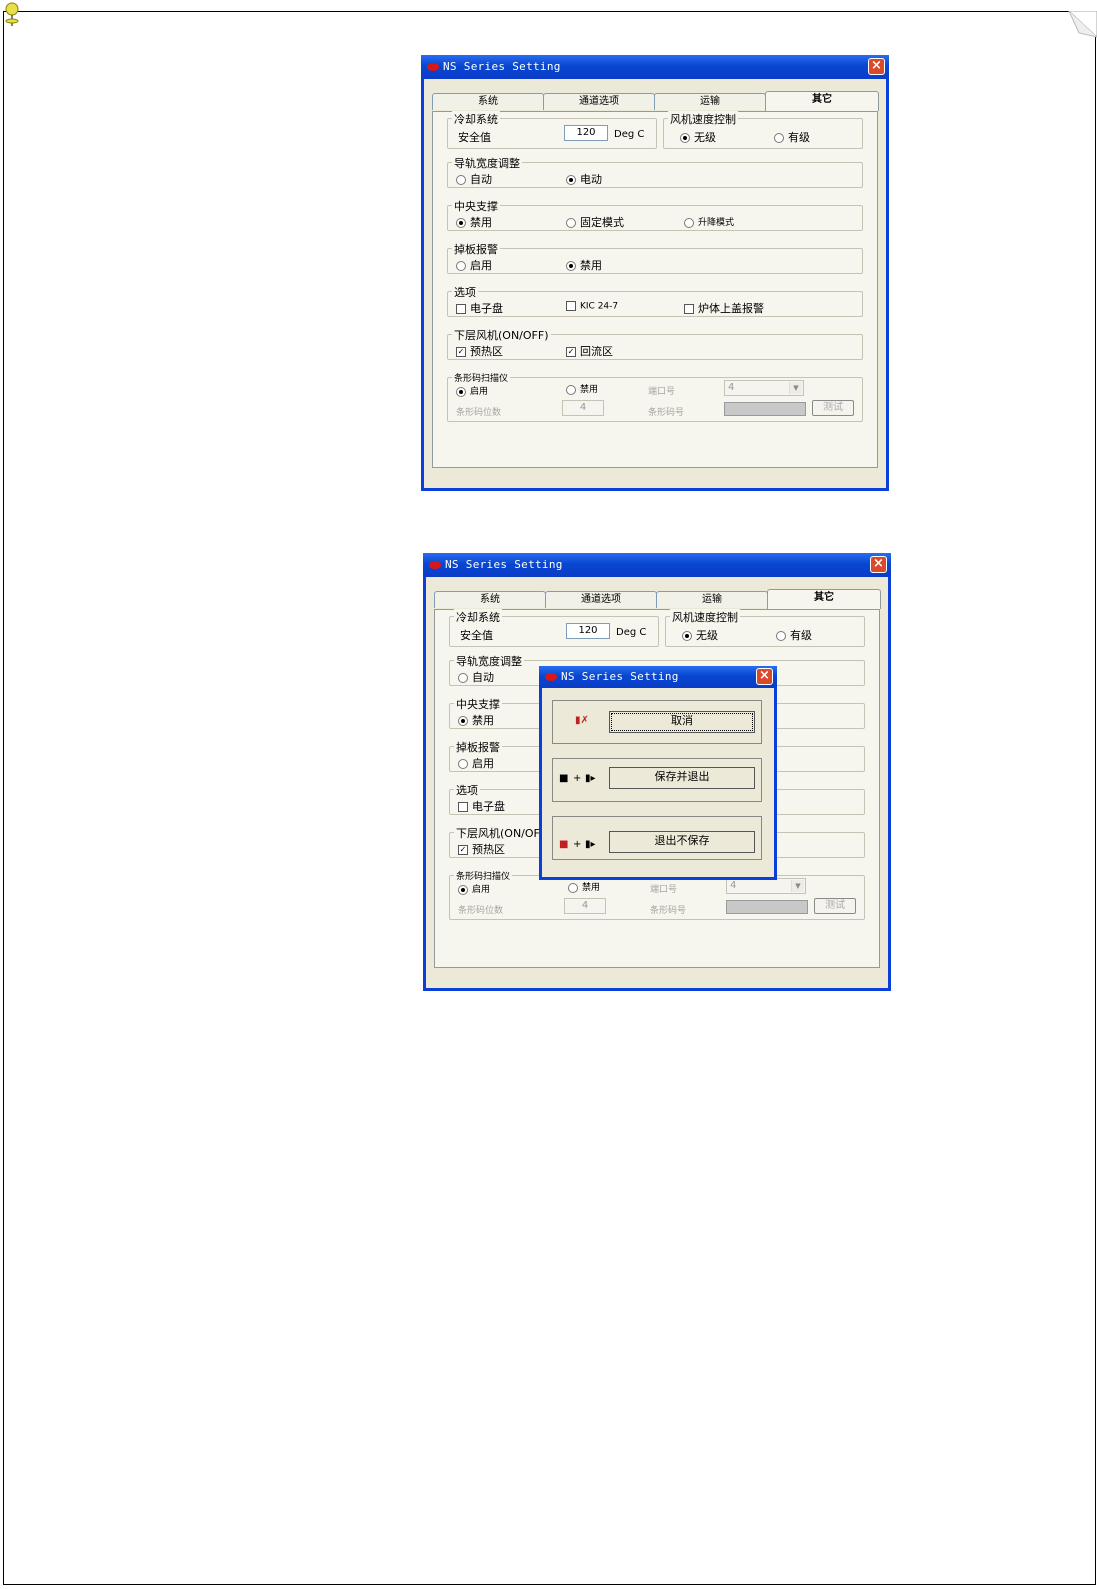 The width and height of the screenshot is (1097, 1589). Describe the element at coordinates (564, 844) in the screenshot. I see `no-save-disk-icon: ■` at that location.